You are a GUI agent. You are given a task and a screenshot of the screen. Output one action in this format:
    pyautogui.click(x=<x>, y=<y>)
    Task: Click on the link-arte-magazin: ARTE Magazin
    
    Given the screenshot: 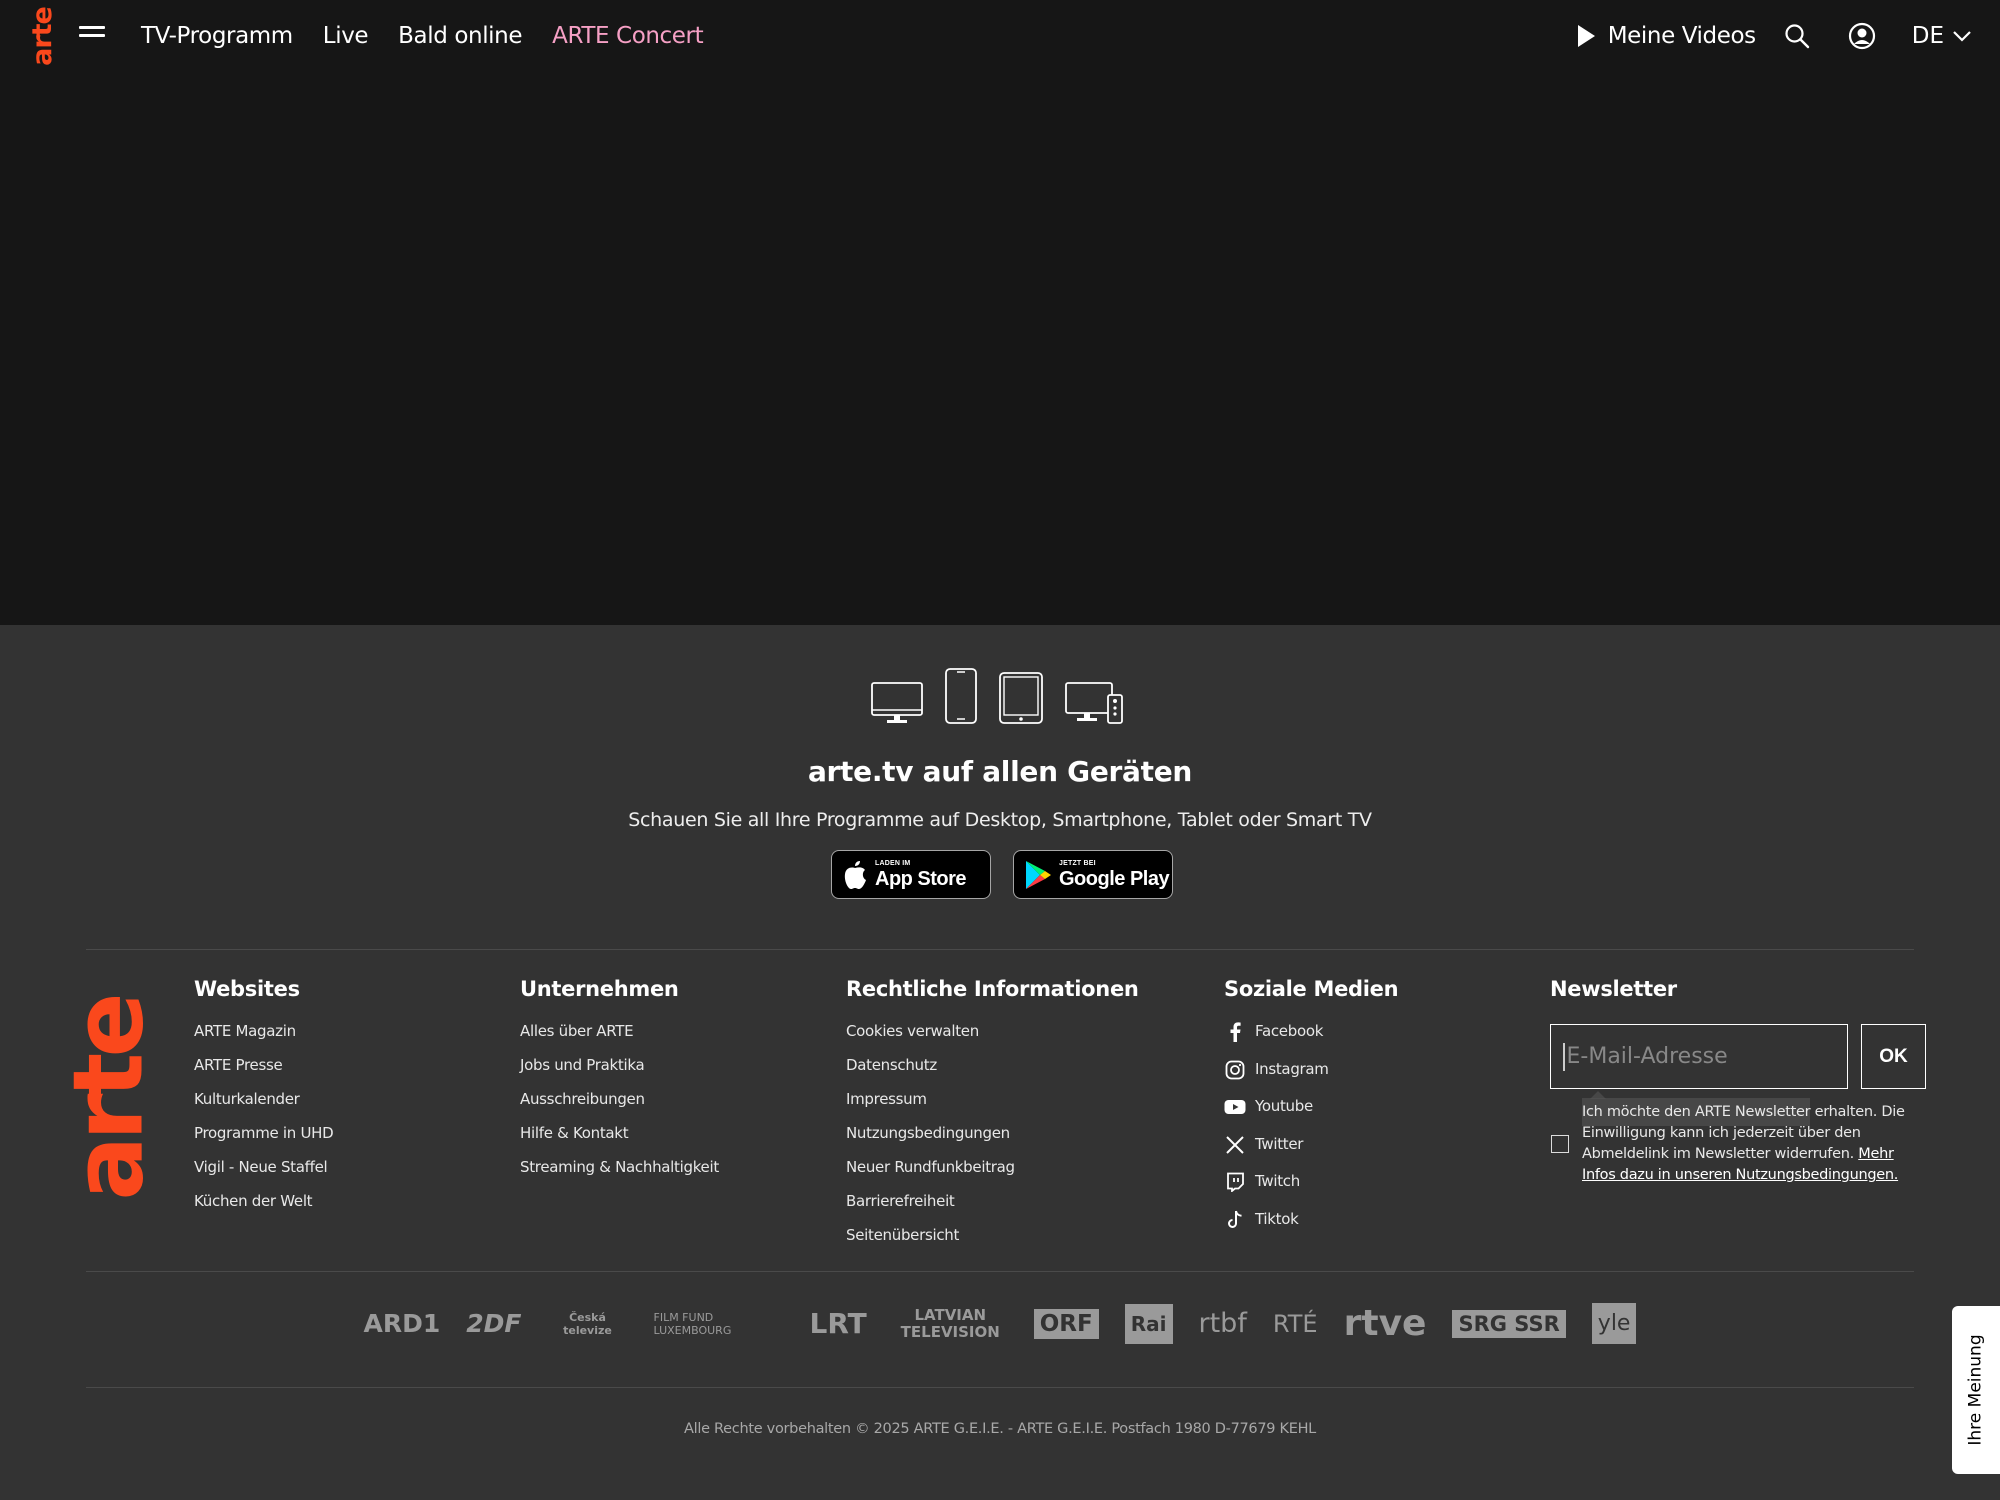 What is the action you would take?
    pyautogui.click(x=263, y=1038)
    